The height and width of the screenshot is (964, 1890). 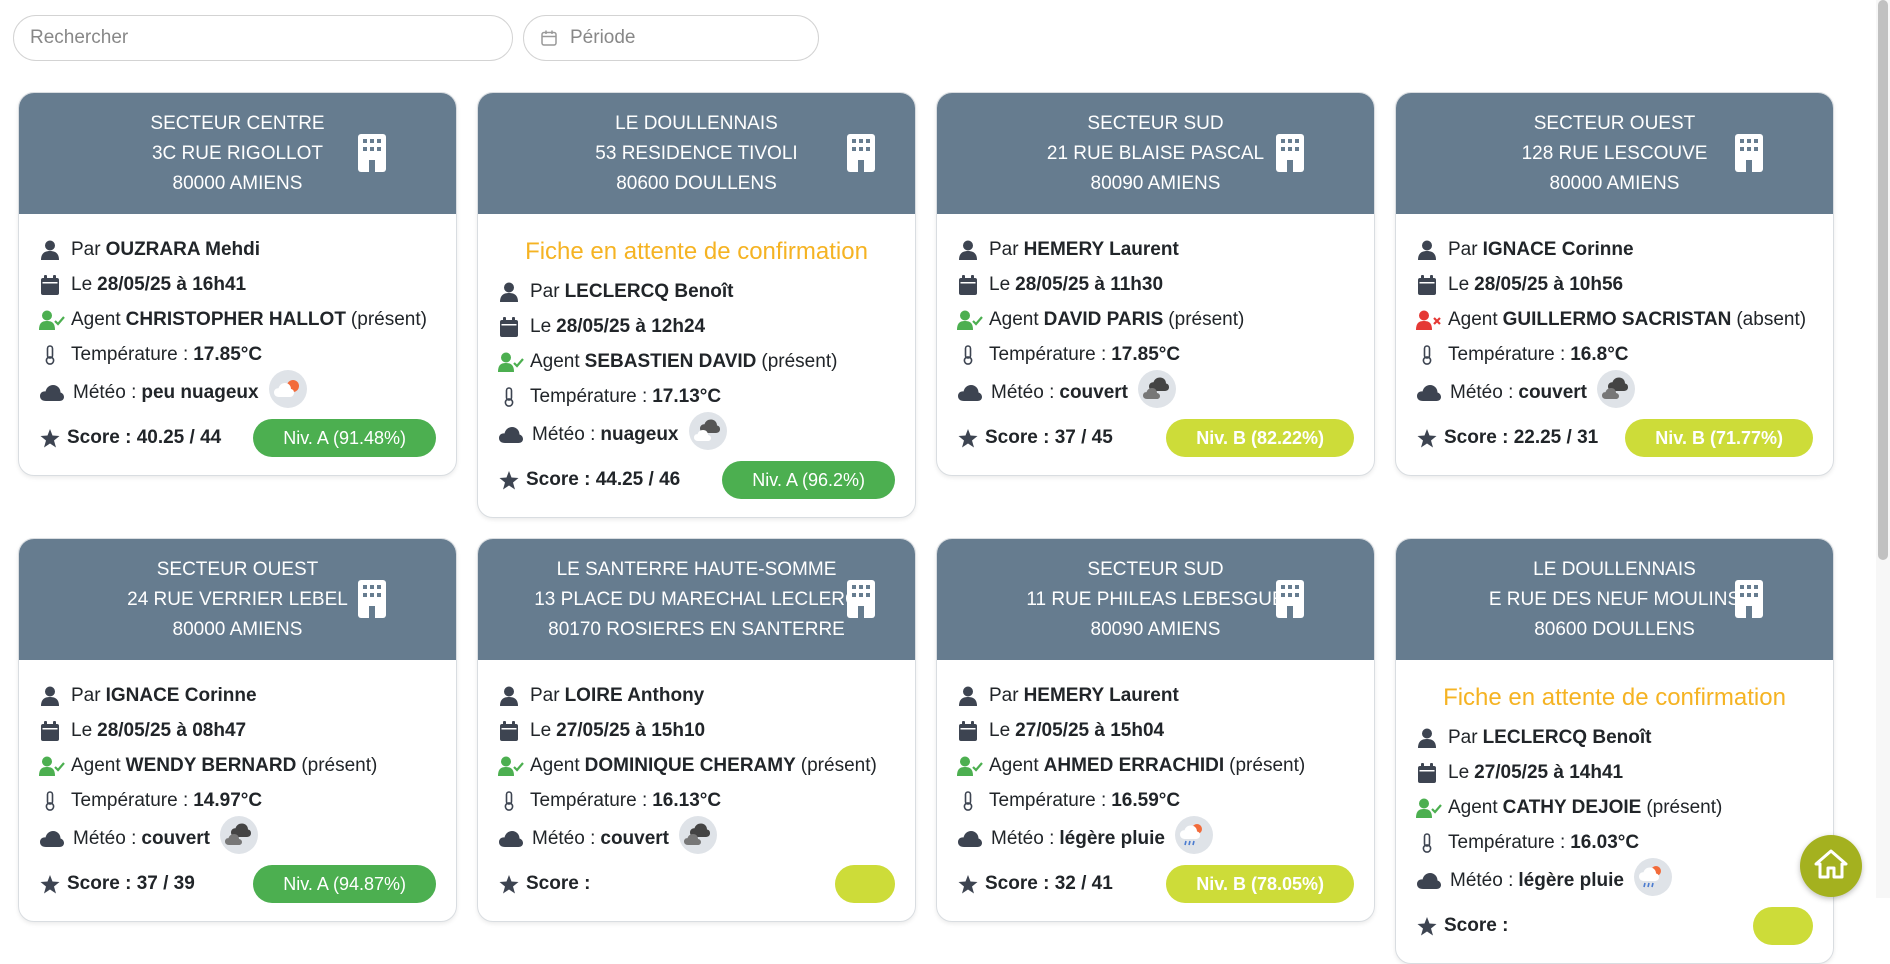 I want to click on scrollbar-thumb, so click(x=1883, y=280).